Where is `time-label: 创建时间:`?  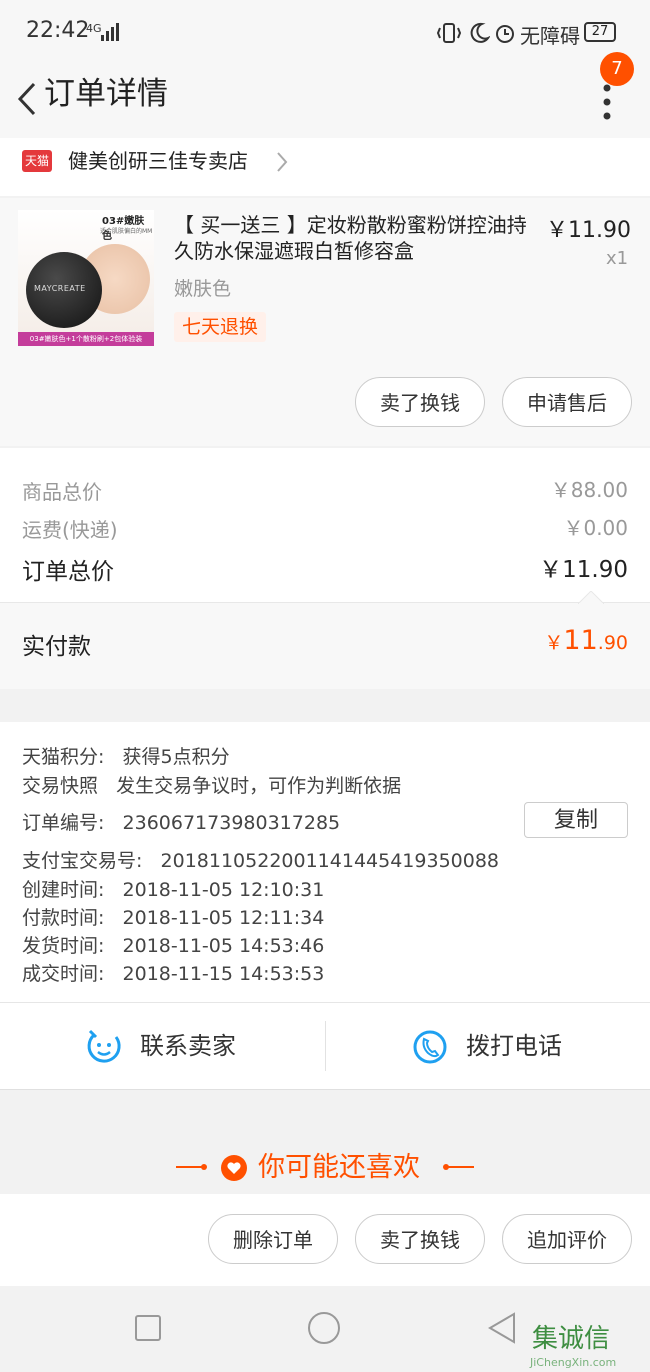 time-label: 创建时间: is located at coordinates (63, 890).